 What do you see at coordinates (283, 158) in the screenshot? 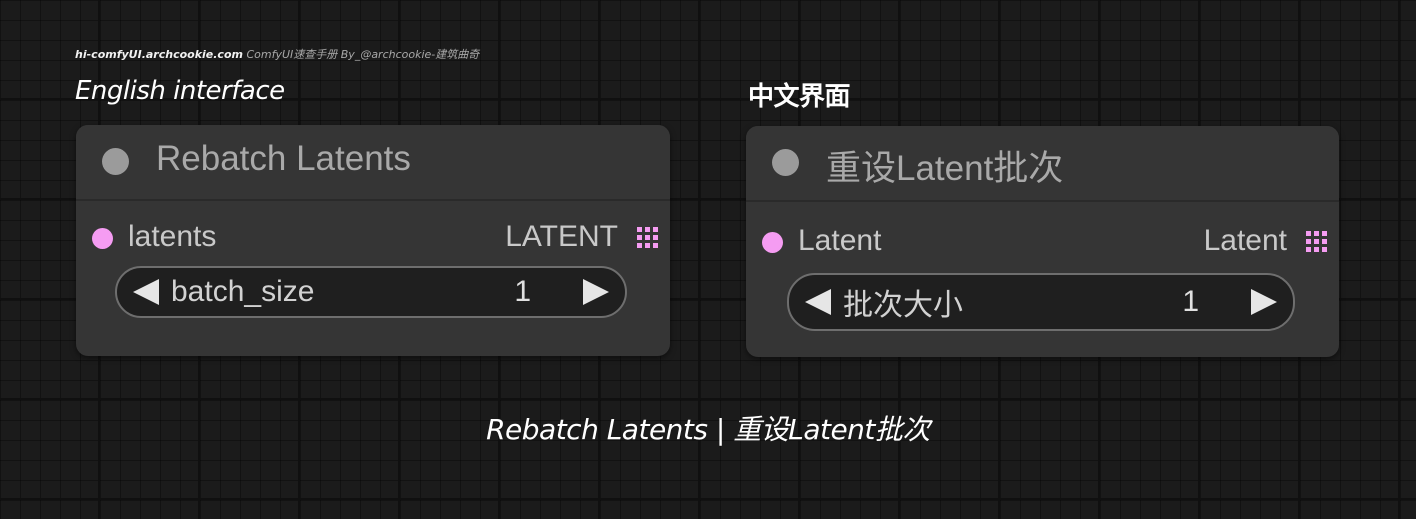
I see `node-title: Rebatch Latents` at bounding box center [283, 158].